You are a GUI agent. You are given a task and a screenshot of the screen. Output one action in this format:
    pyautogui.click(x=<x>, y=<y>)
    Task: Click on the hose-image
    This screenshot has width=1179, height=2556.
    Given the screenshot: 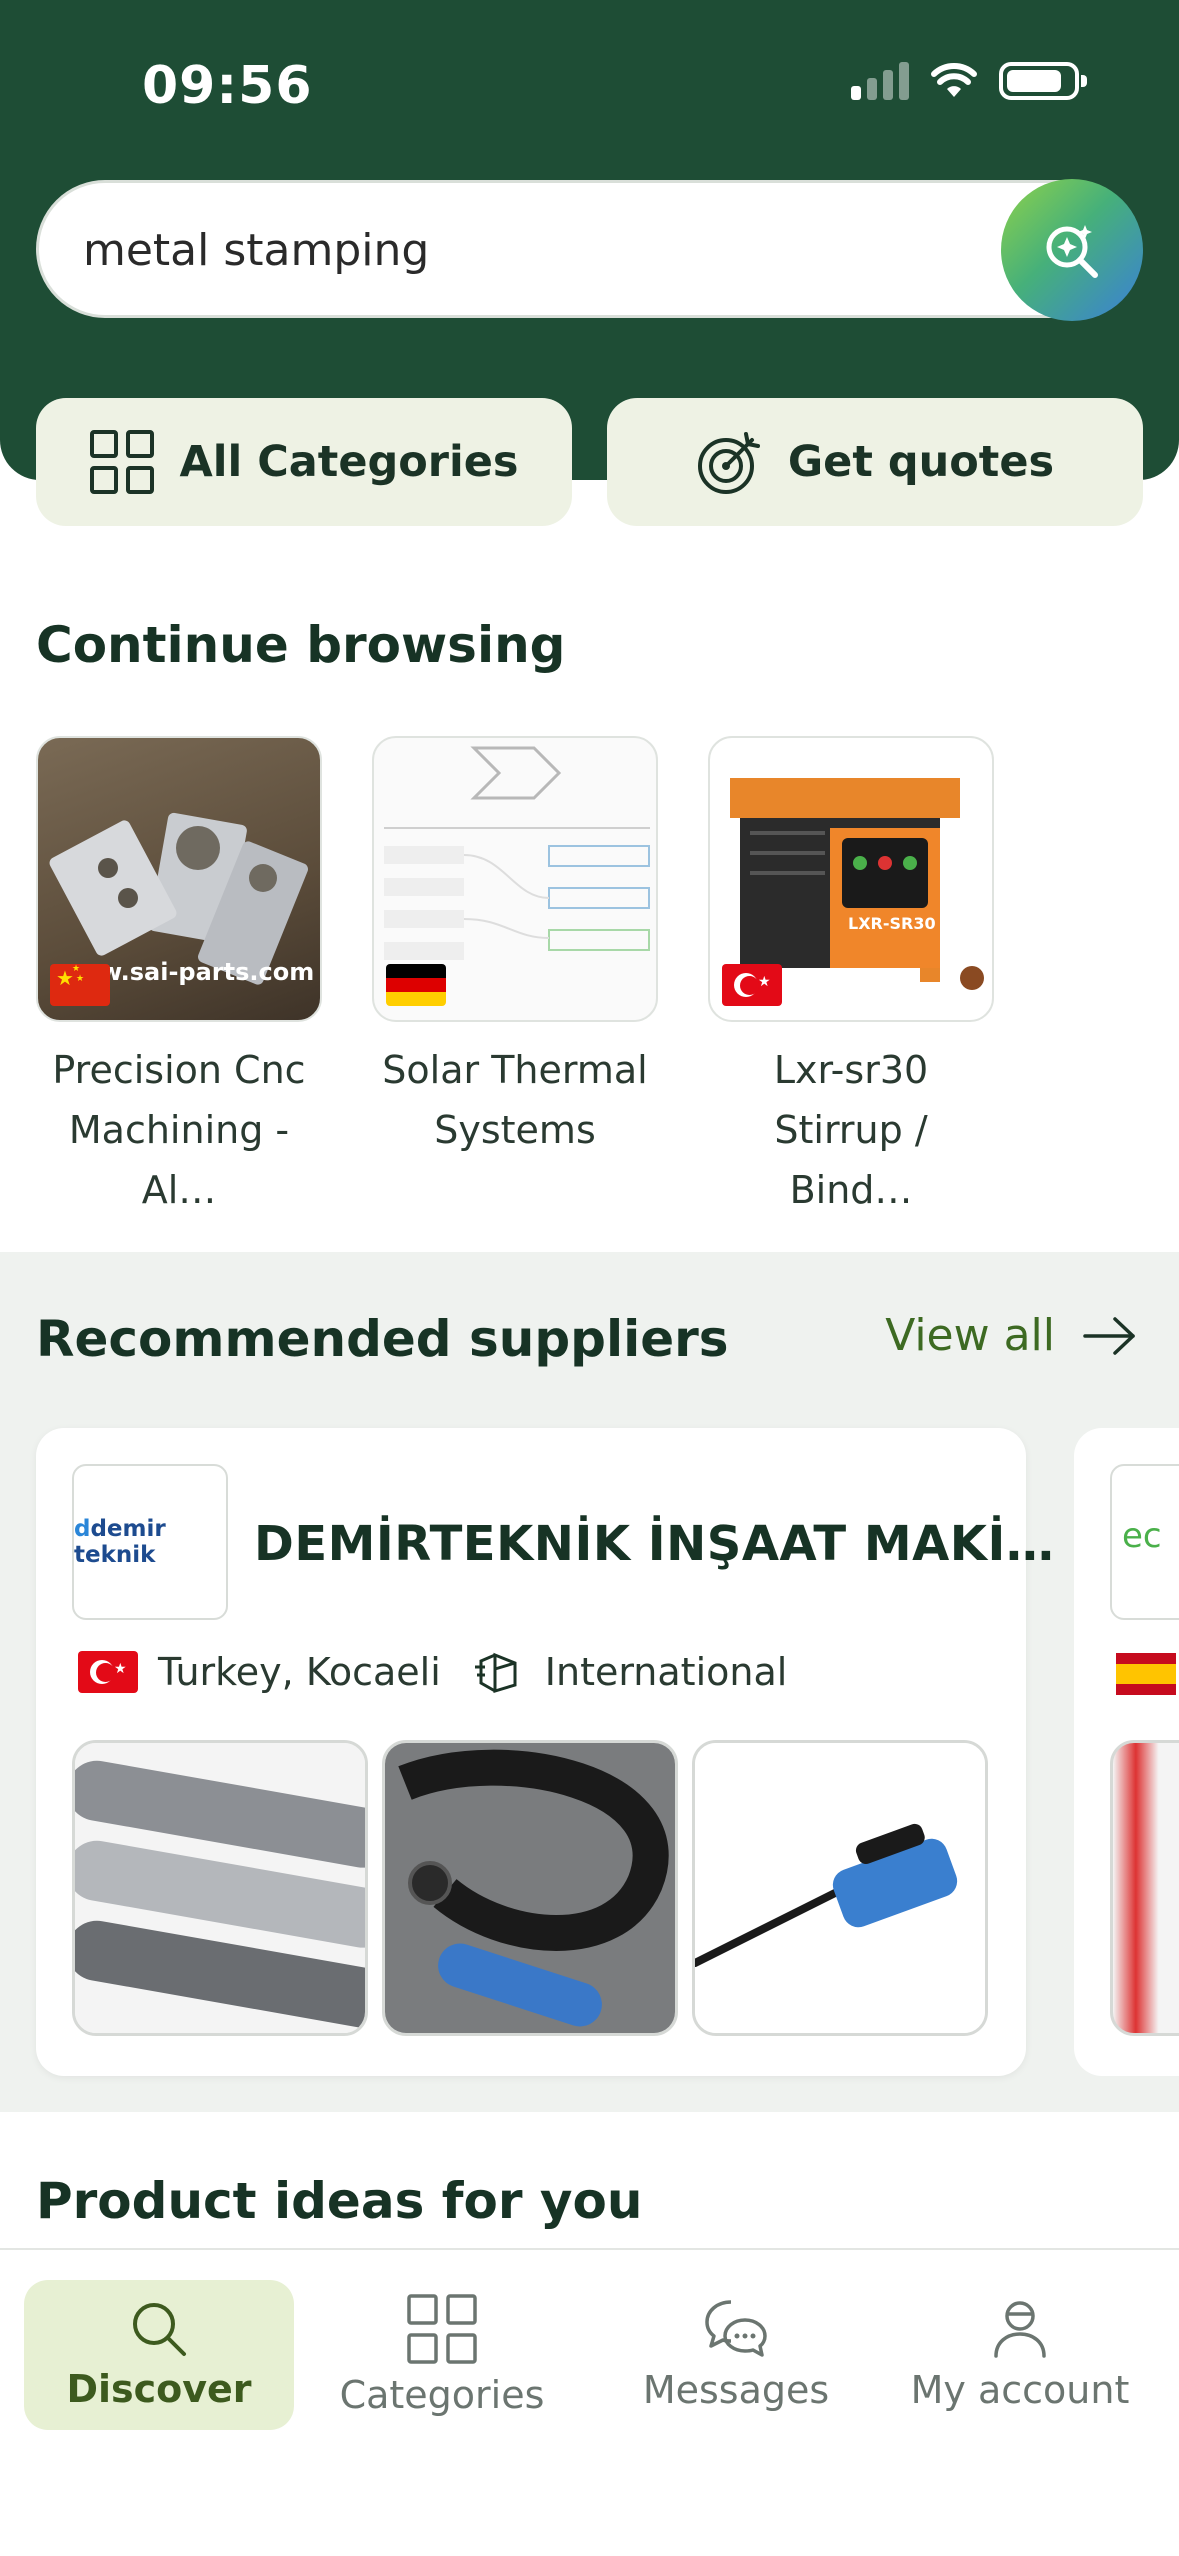 What is the action you would take?
    pyautogui.click(x=530, y=1888)
    